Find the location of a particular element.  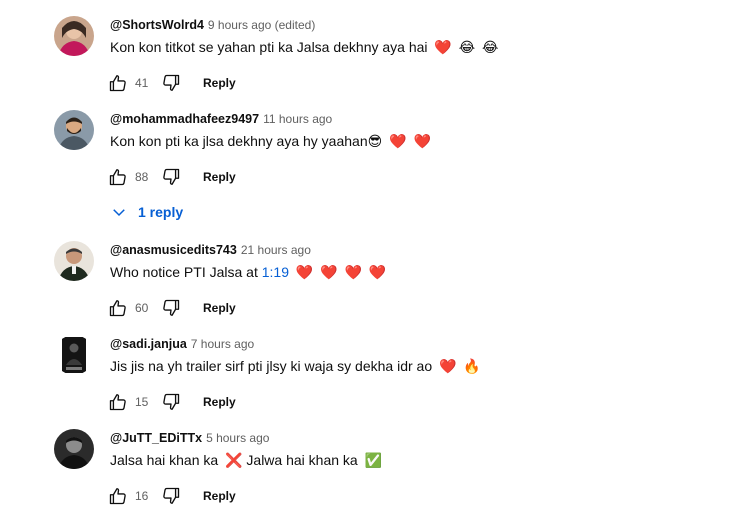

author-name: @anasmusicedits743 is located at coordinates (173, 250).